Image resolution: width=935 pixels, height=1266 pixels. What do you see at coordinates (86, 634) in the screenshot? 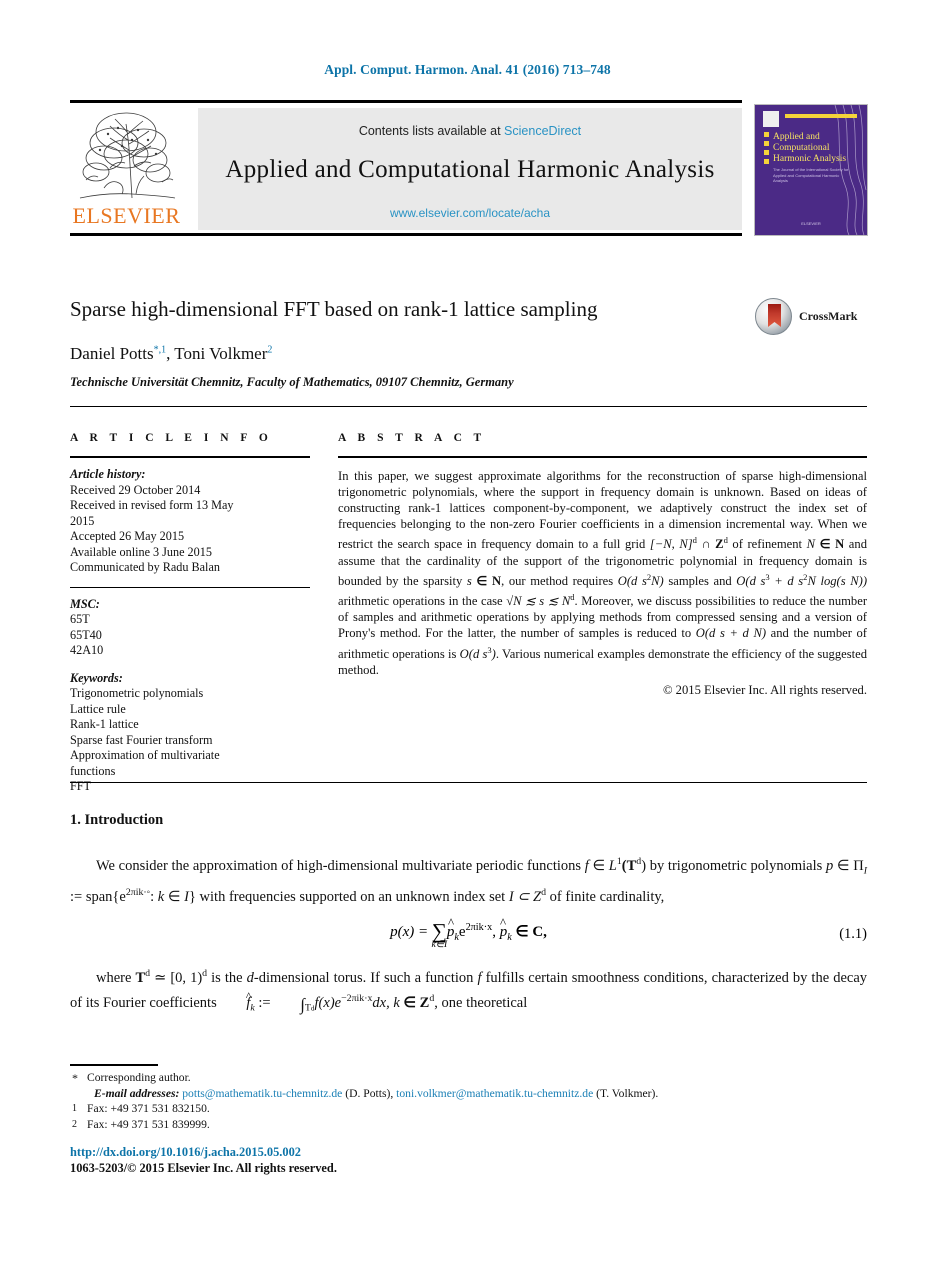
I see `msc-code: 65T40` at bounding box center [86, 634].